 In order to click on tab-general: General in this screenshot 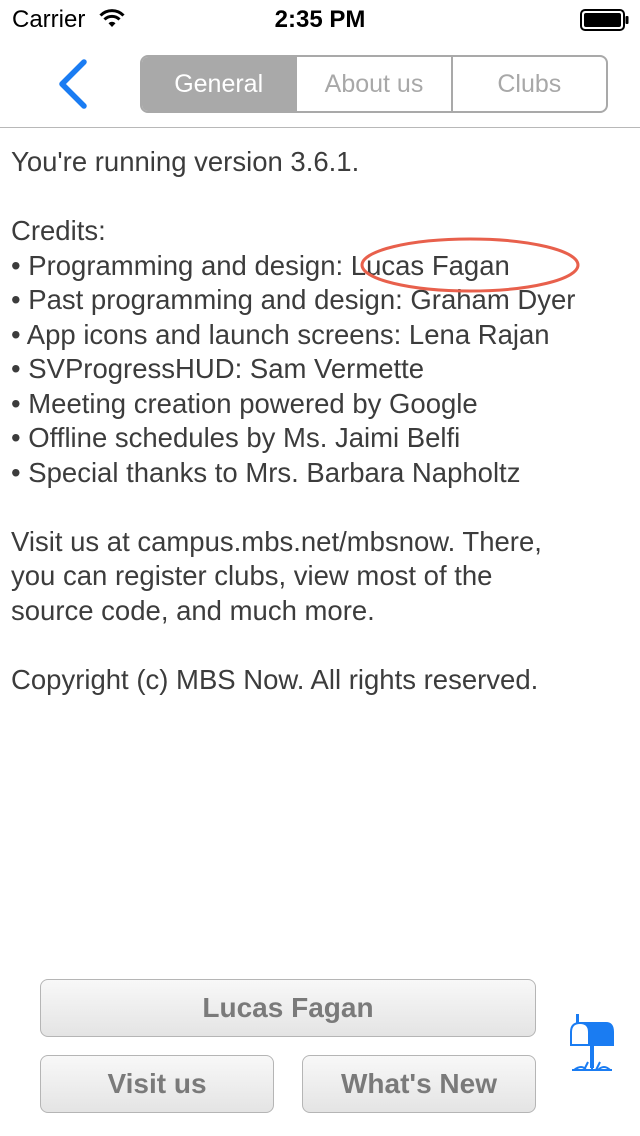, I will do `click(219, 84)`.